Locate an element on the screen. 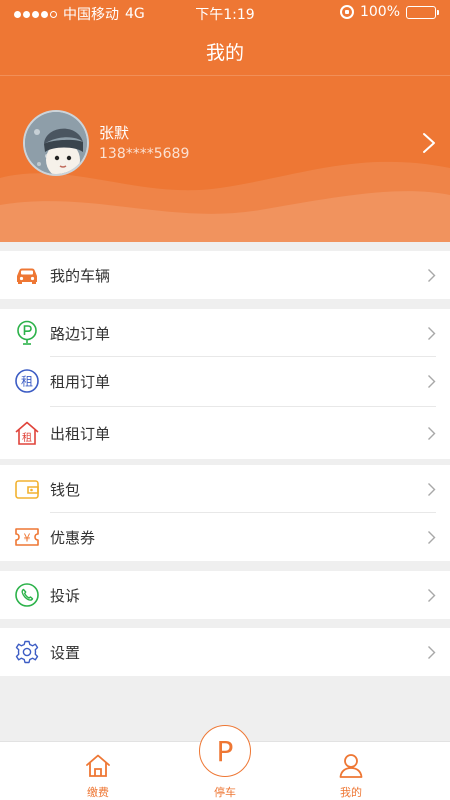  nav-bar: 我的 is located at coordinates (225, 51).